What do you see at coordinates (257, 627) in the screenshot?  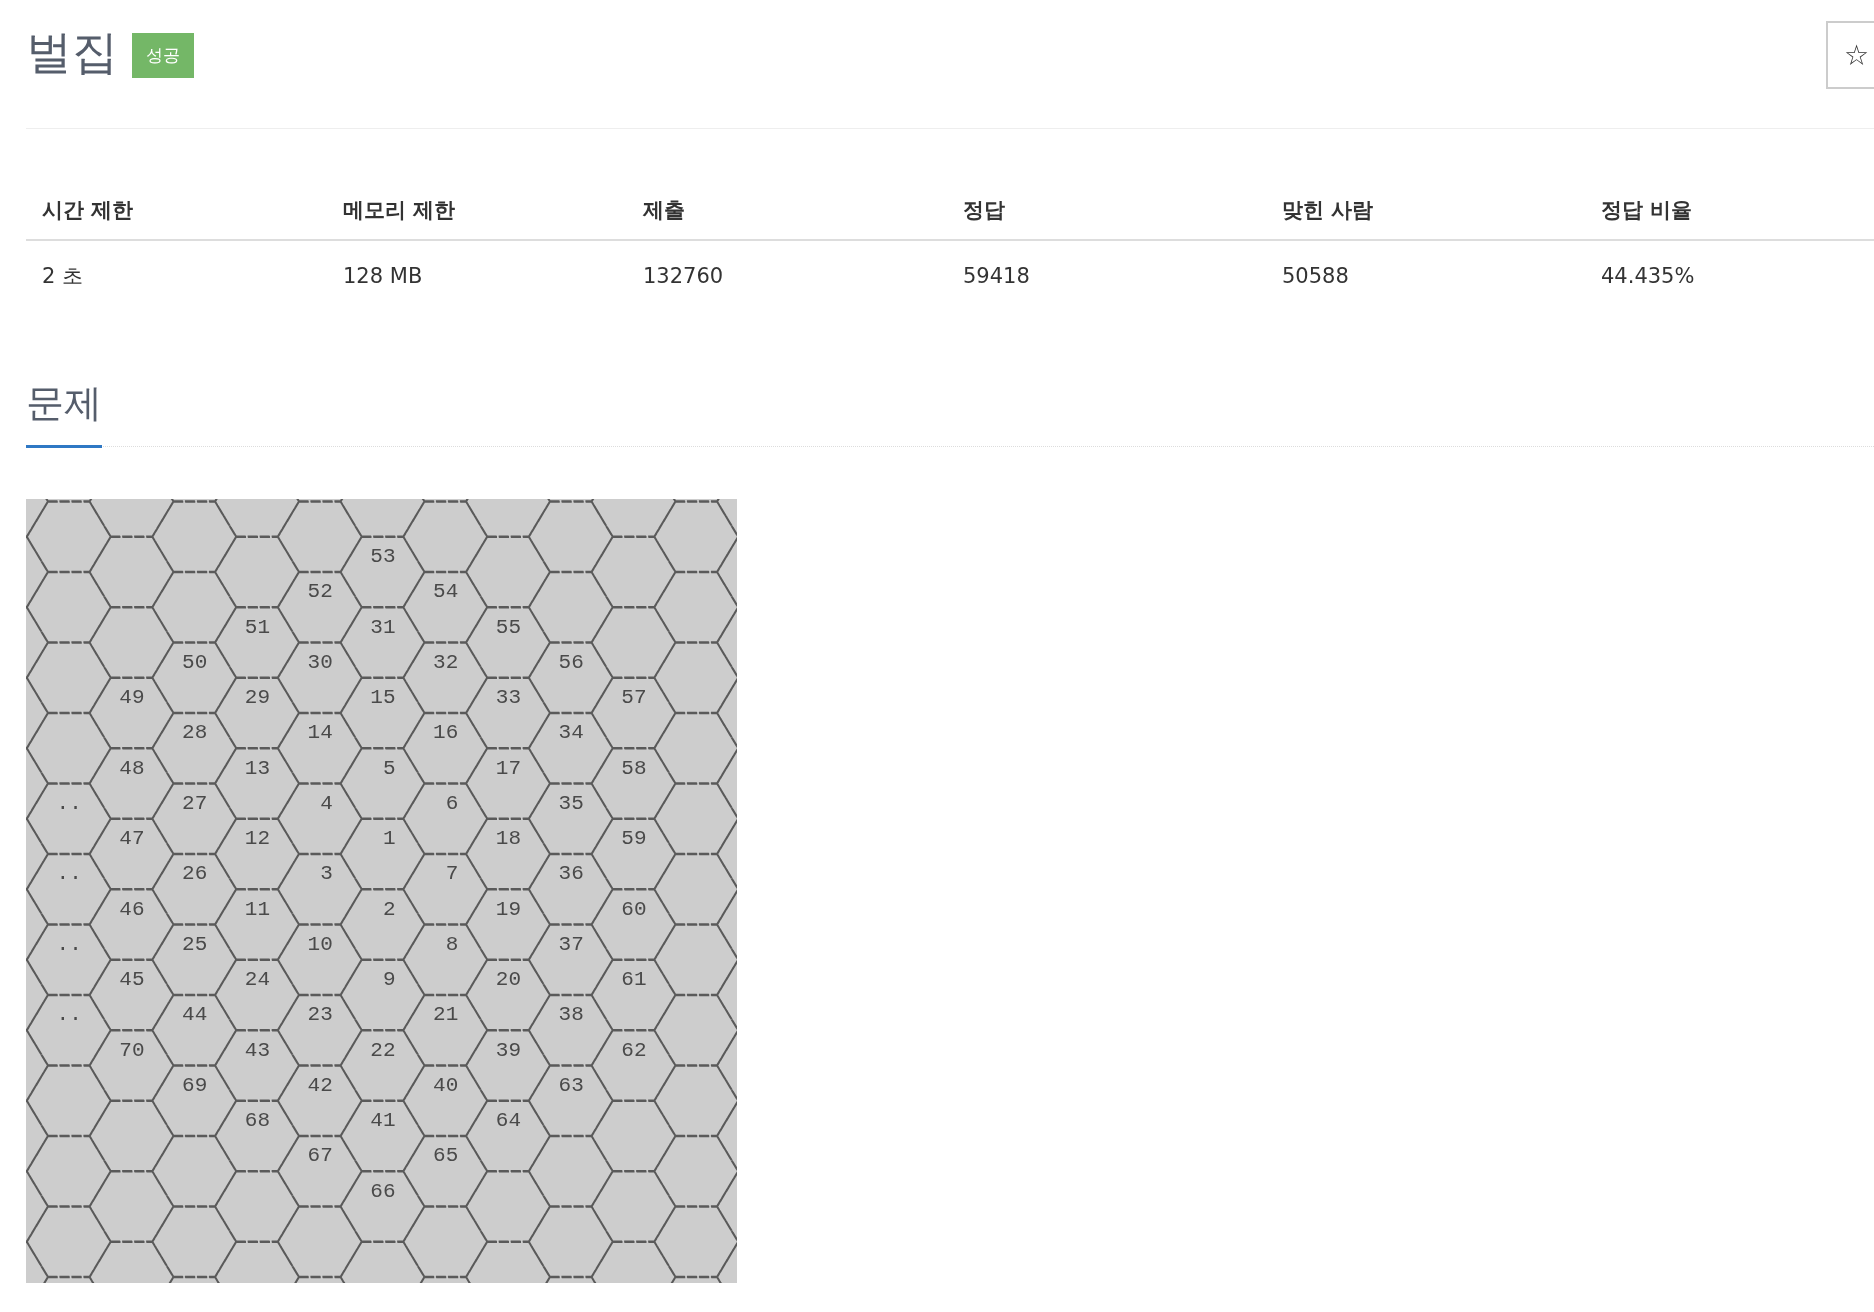 I see `cell-number: 51` at bounding box center [257, 627].